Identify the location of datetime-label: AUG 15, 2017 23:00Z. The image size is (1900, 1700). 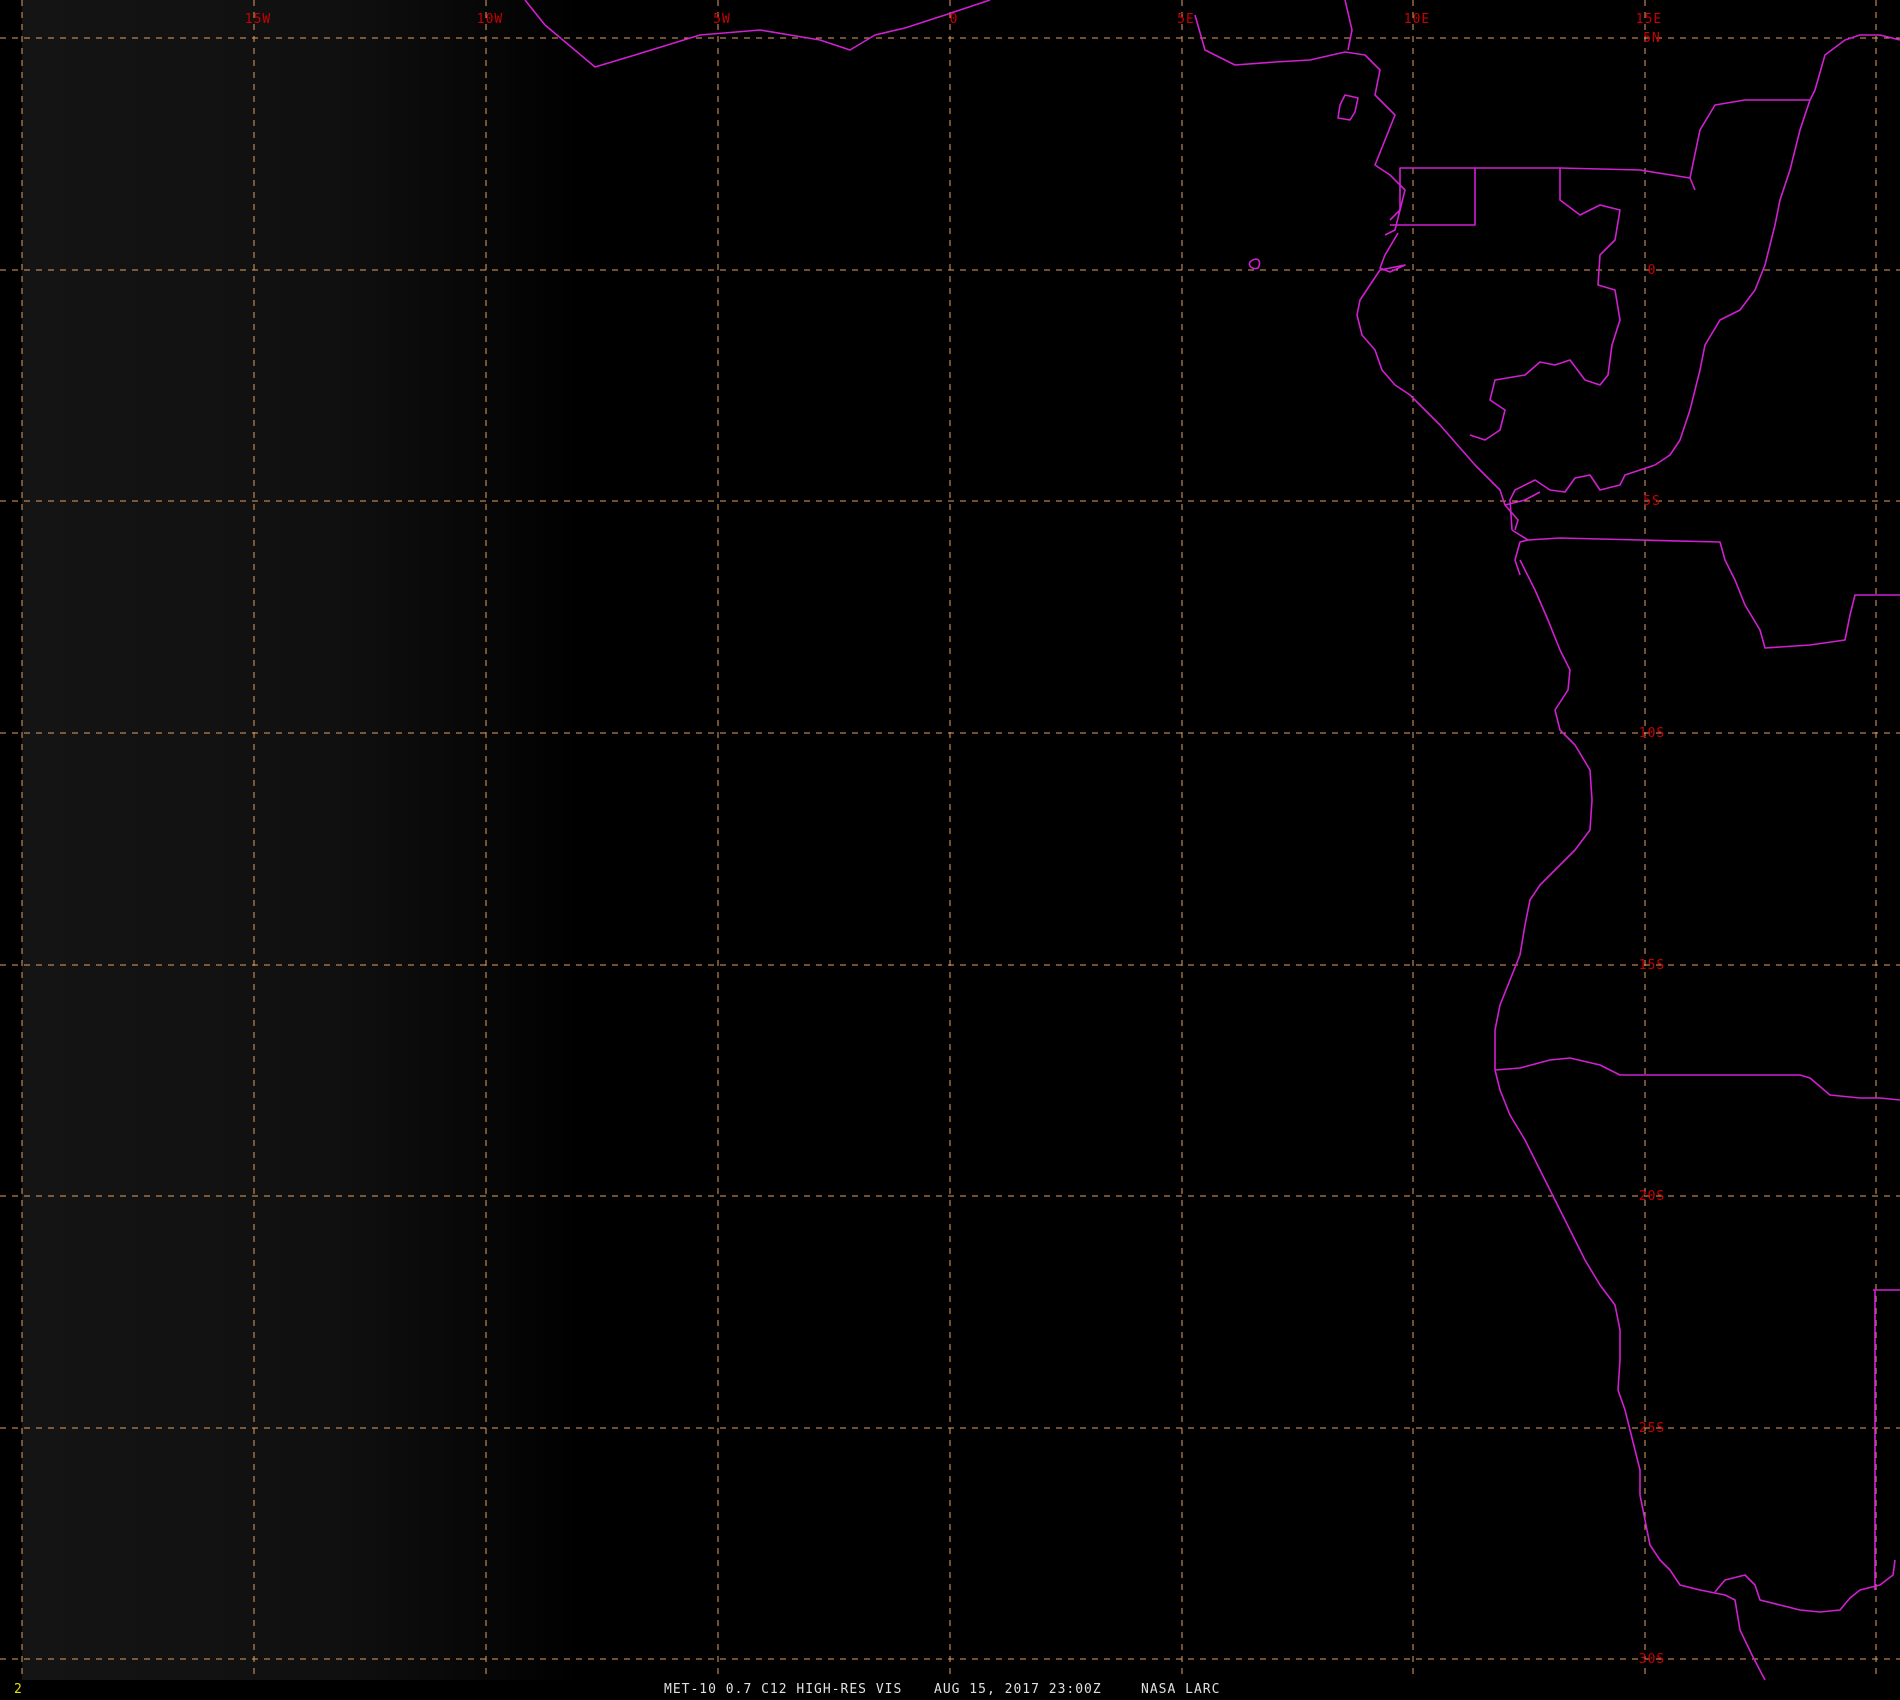
(1018, 1689).